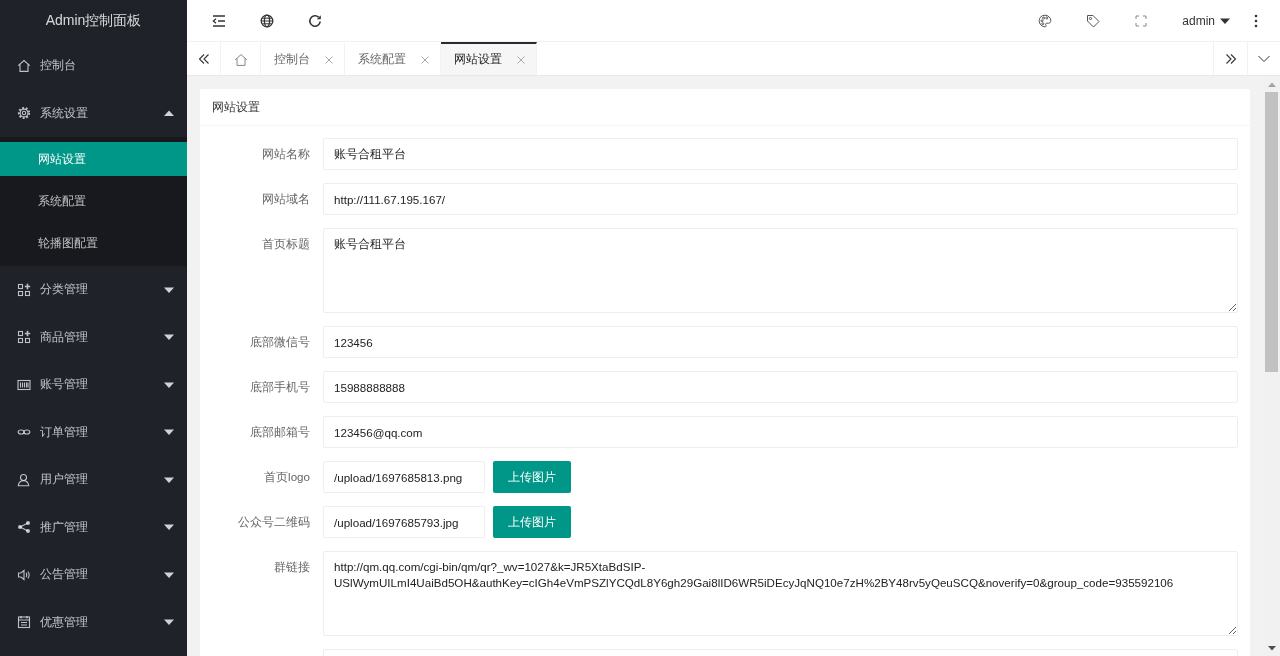 This screenshot has width=1280, height=656. I want to click on field-label: 底部微信号, so click(279, 342).